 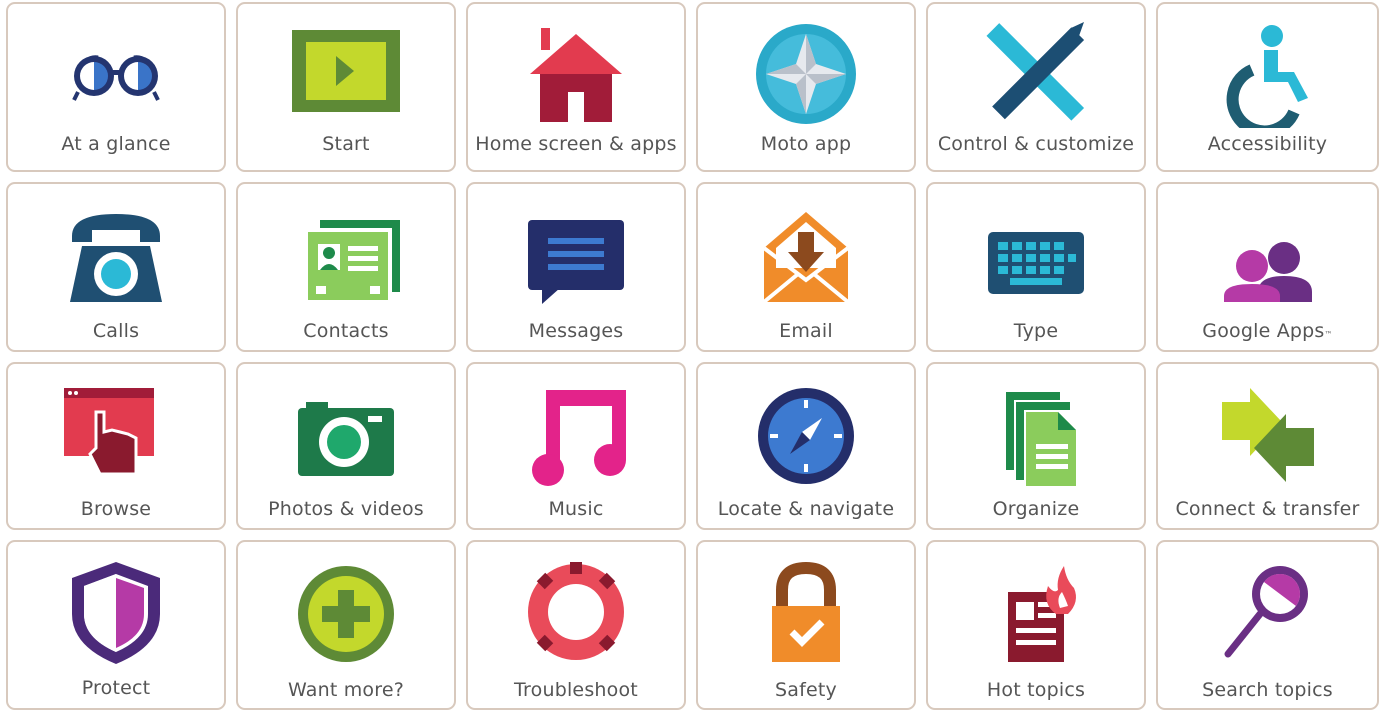 What do you see at coordinates (116, 144) in the screenshot?
I see `tile-label: At a glance` at bounding box center [116, 144].